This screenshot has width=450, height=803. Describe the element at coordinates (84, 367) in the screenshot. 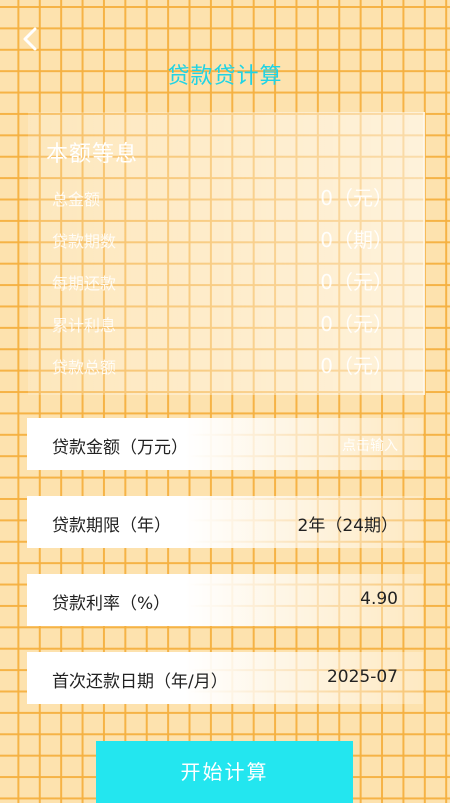

I see `summary-label: 贷款总额` at that location.